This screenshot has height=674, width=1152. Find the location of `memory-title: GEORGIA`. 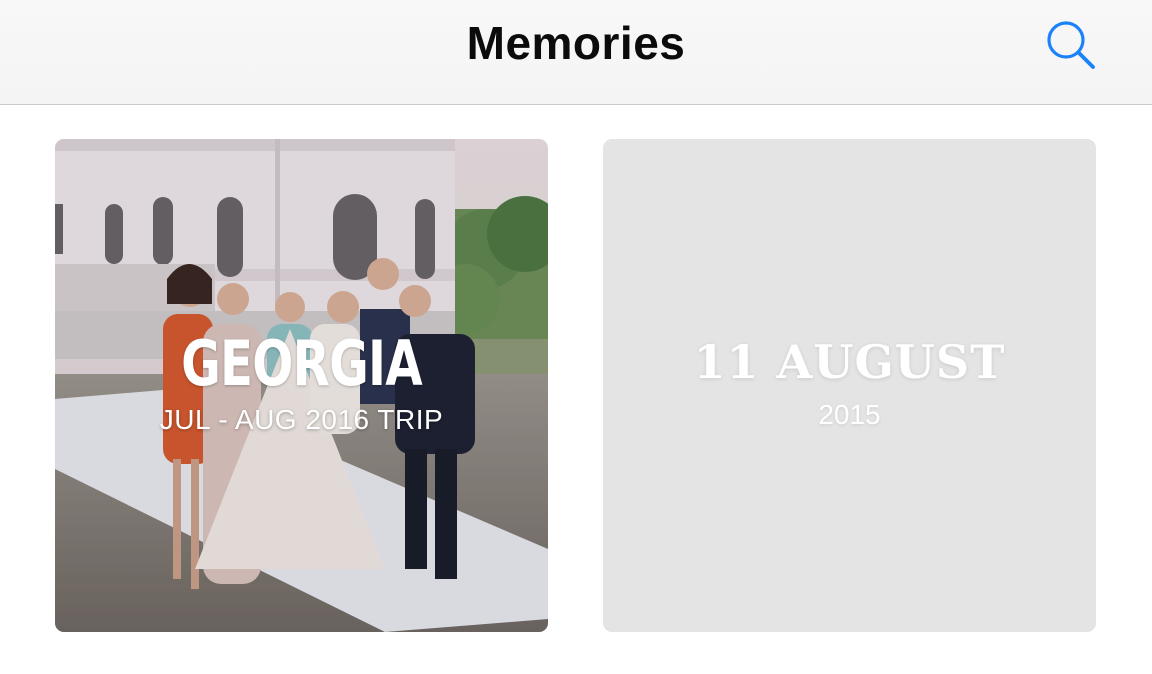

memory-title: GEORGIA is located at coordinates (302, 363).